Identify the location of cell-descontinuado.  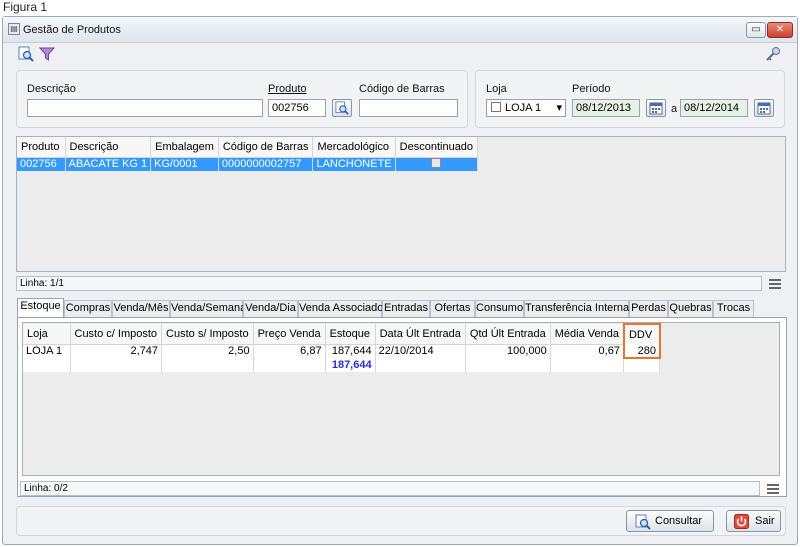
(437, 164).